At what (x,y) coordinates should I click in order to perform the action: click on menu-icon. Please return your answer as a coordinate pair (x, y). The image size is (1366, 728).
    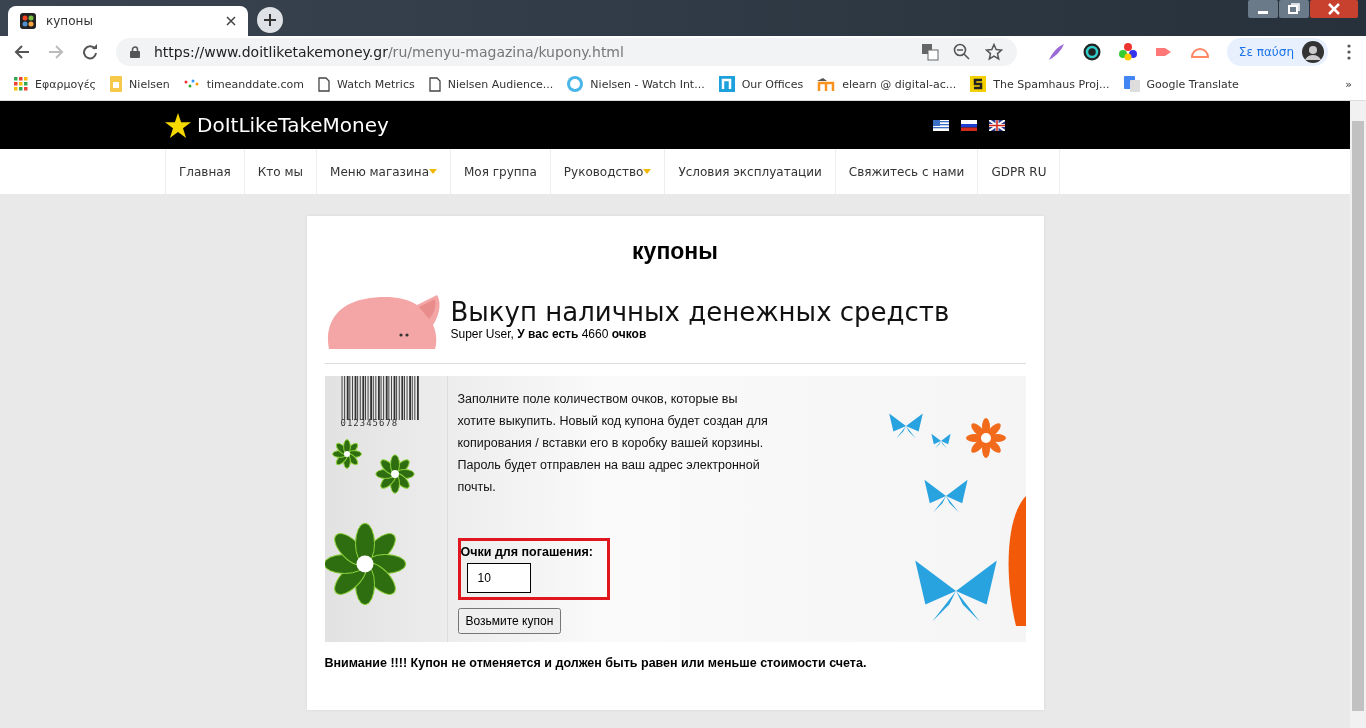
    Looking at the image, I should click on (1349, 52).